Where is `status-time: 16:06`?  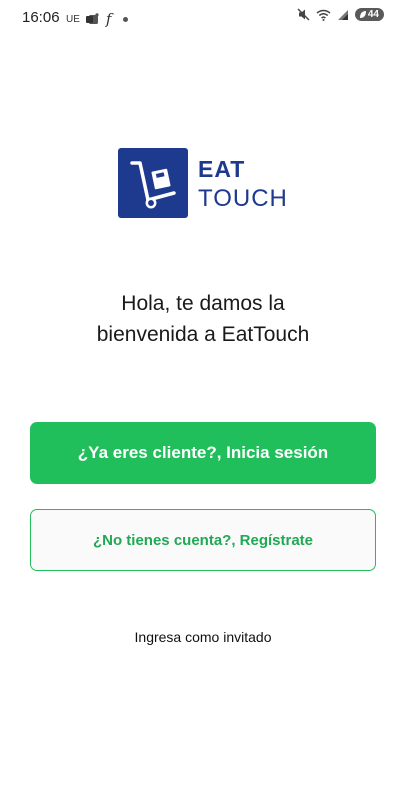 status-time: 16:06 is located at coordinates (41, 17).